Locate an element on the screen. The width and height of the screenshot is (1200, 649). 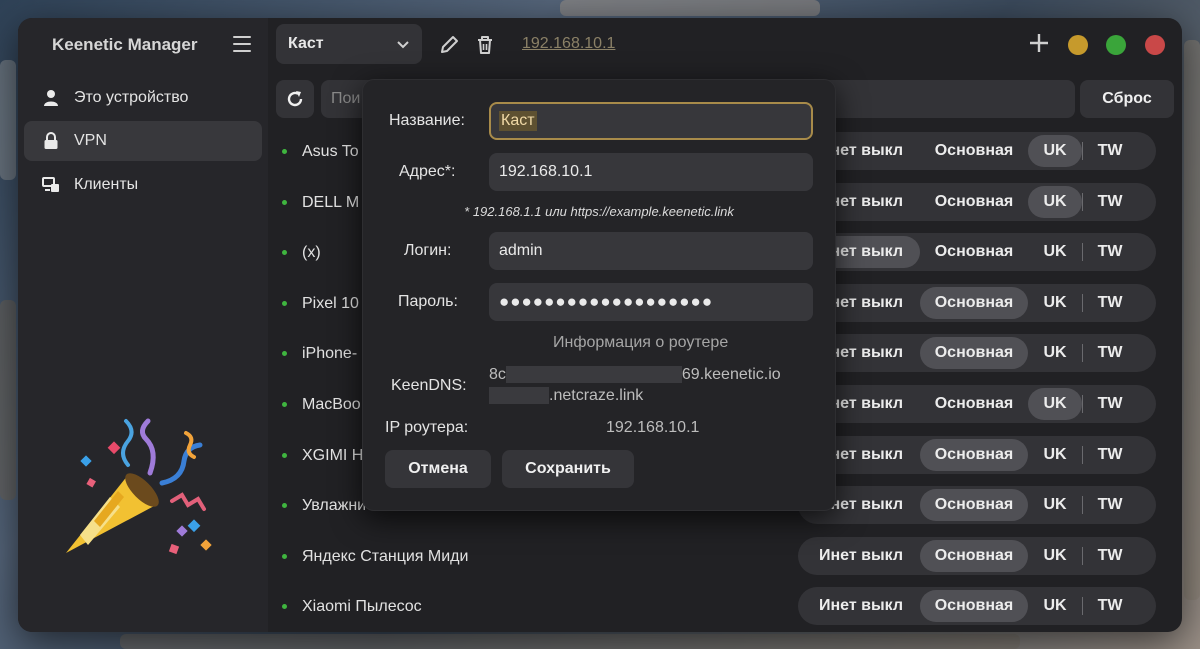
sidebar-item-label: Клиенты is located at coordinates (106, 184).